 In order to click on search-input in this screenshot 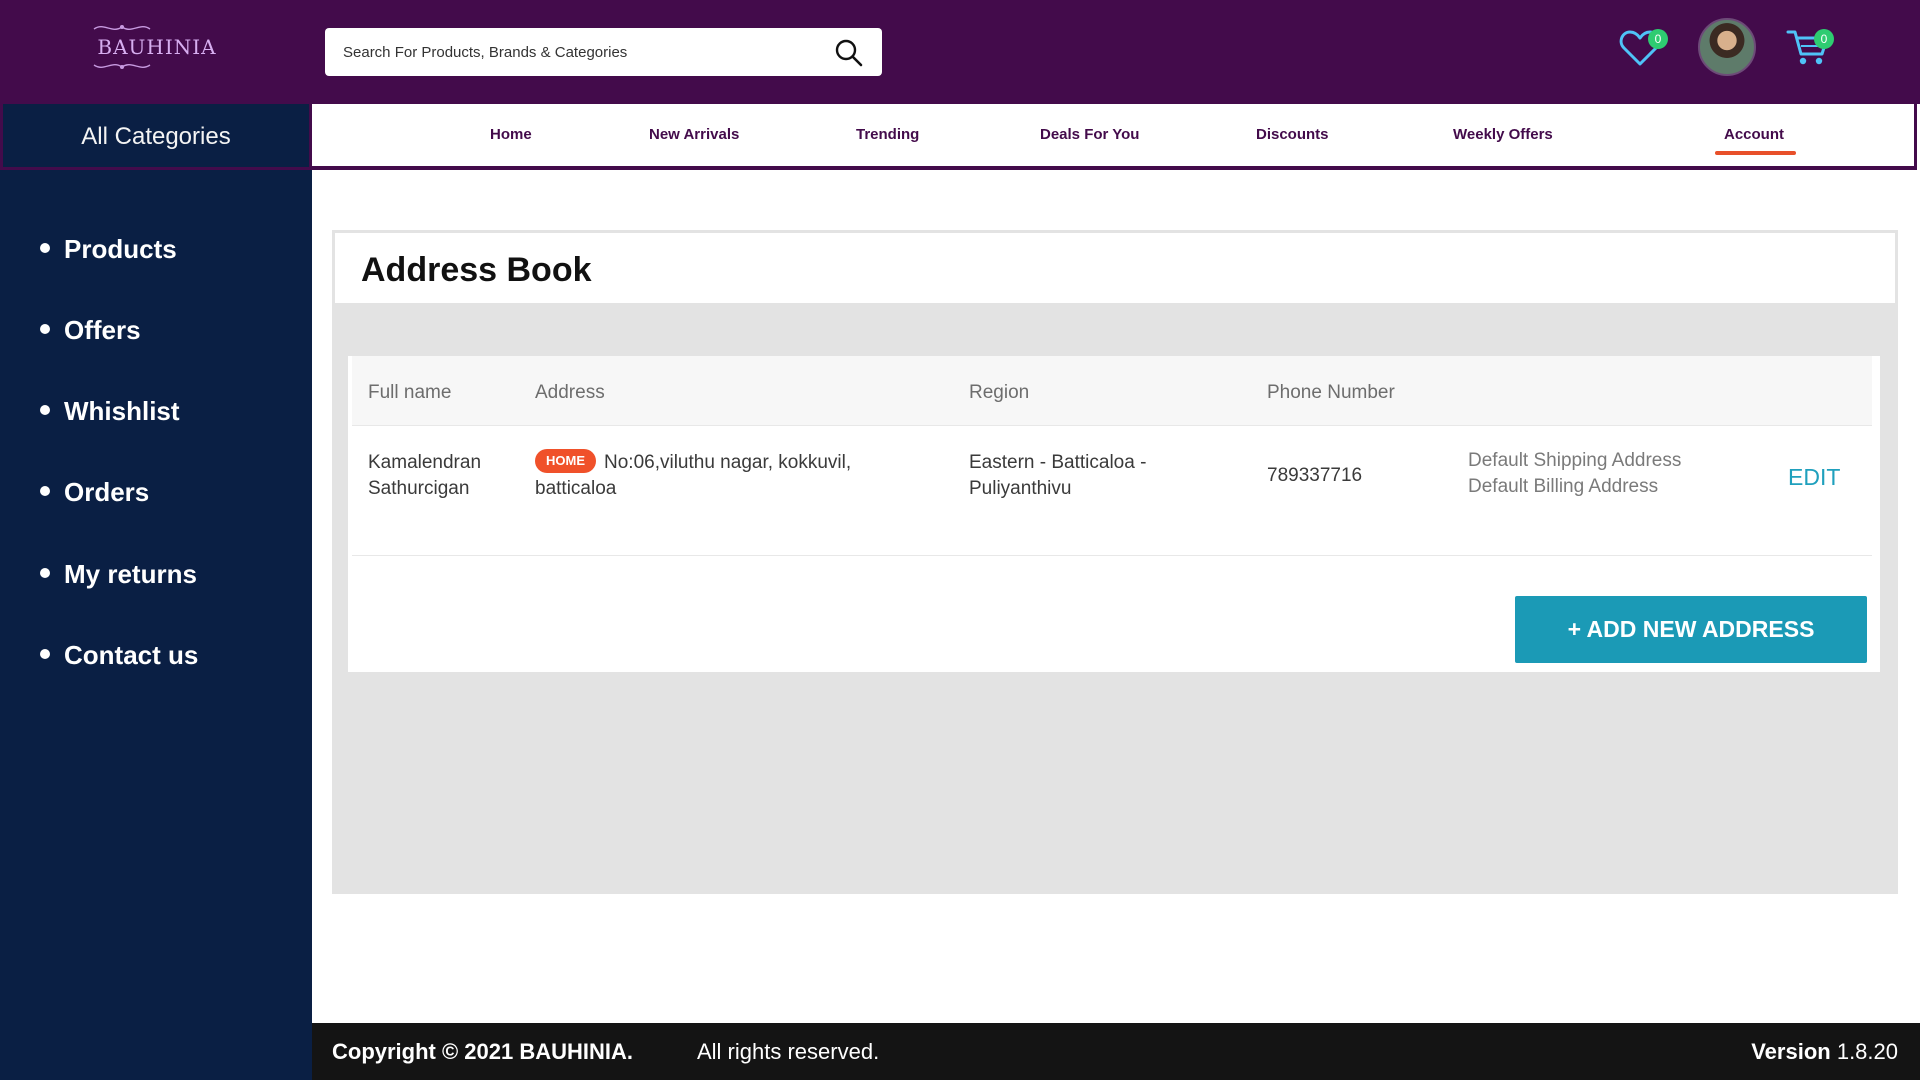, I will do `click(575, 52)`.